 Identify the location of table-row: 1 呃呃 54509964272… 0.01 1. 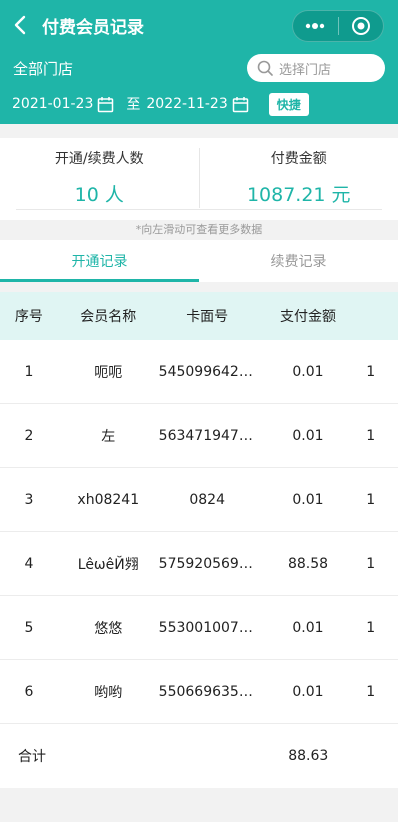
(199, 372).